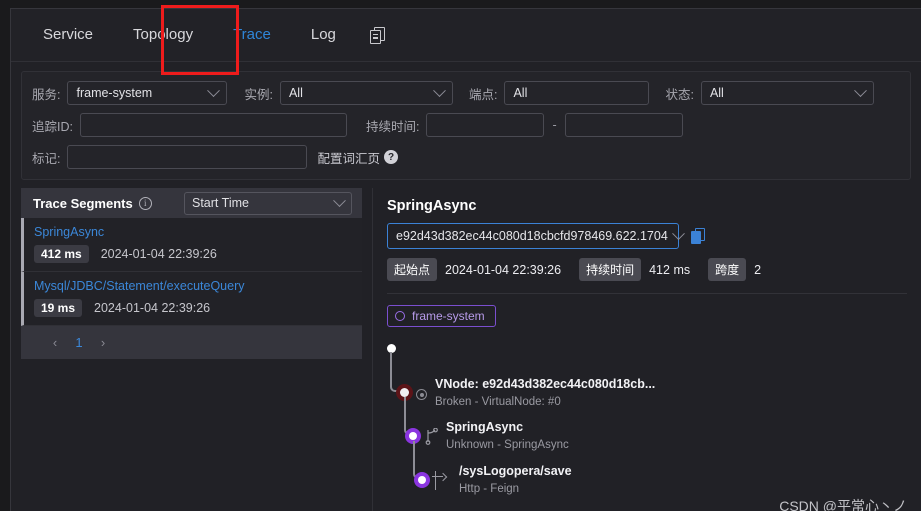 Image resolution: width=921 pixels, height=511 pixels. What do you see at coordinates (145, 203) in the screenshot?
I see `info-icon: i` at bounding box center [145, 203].